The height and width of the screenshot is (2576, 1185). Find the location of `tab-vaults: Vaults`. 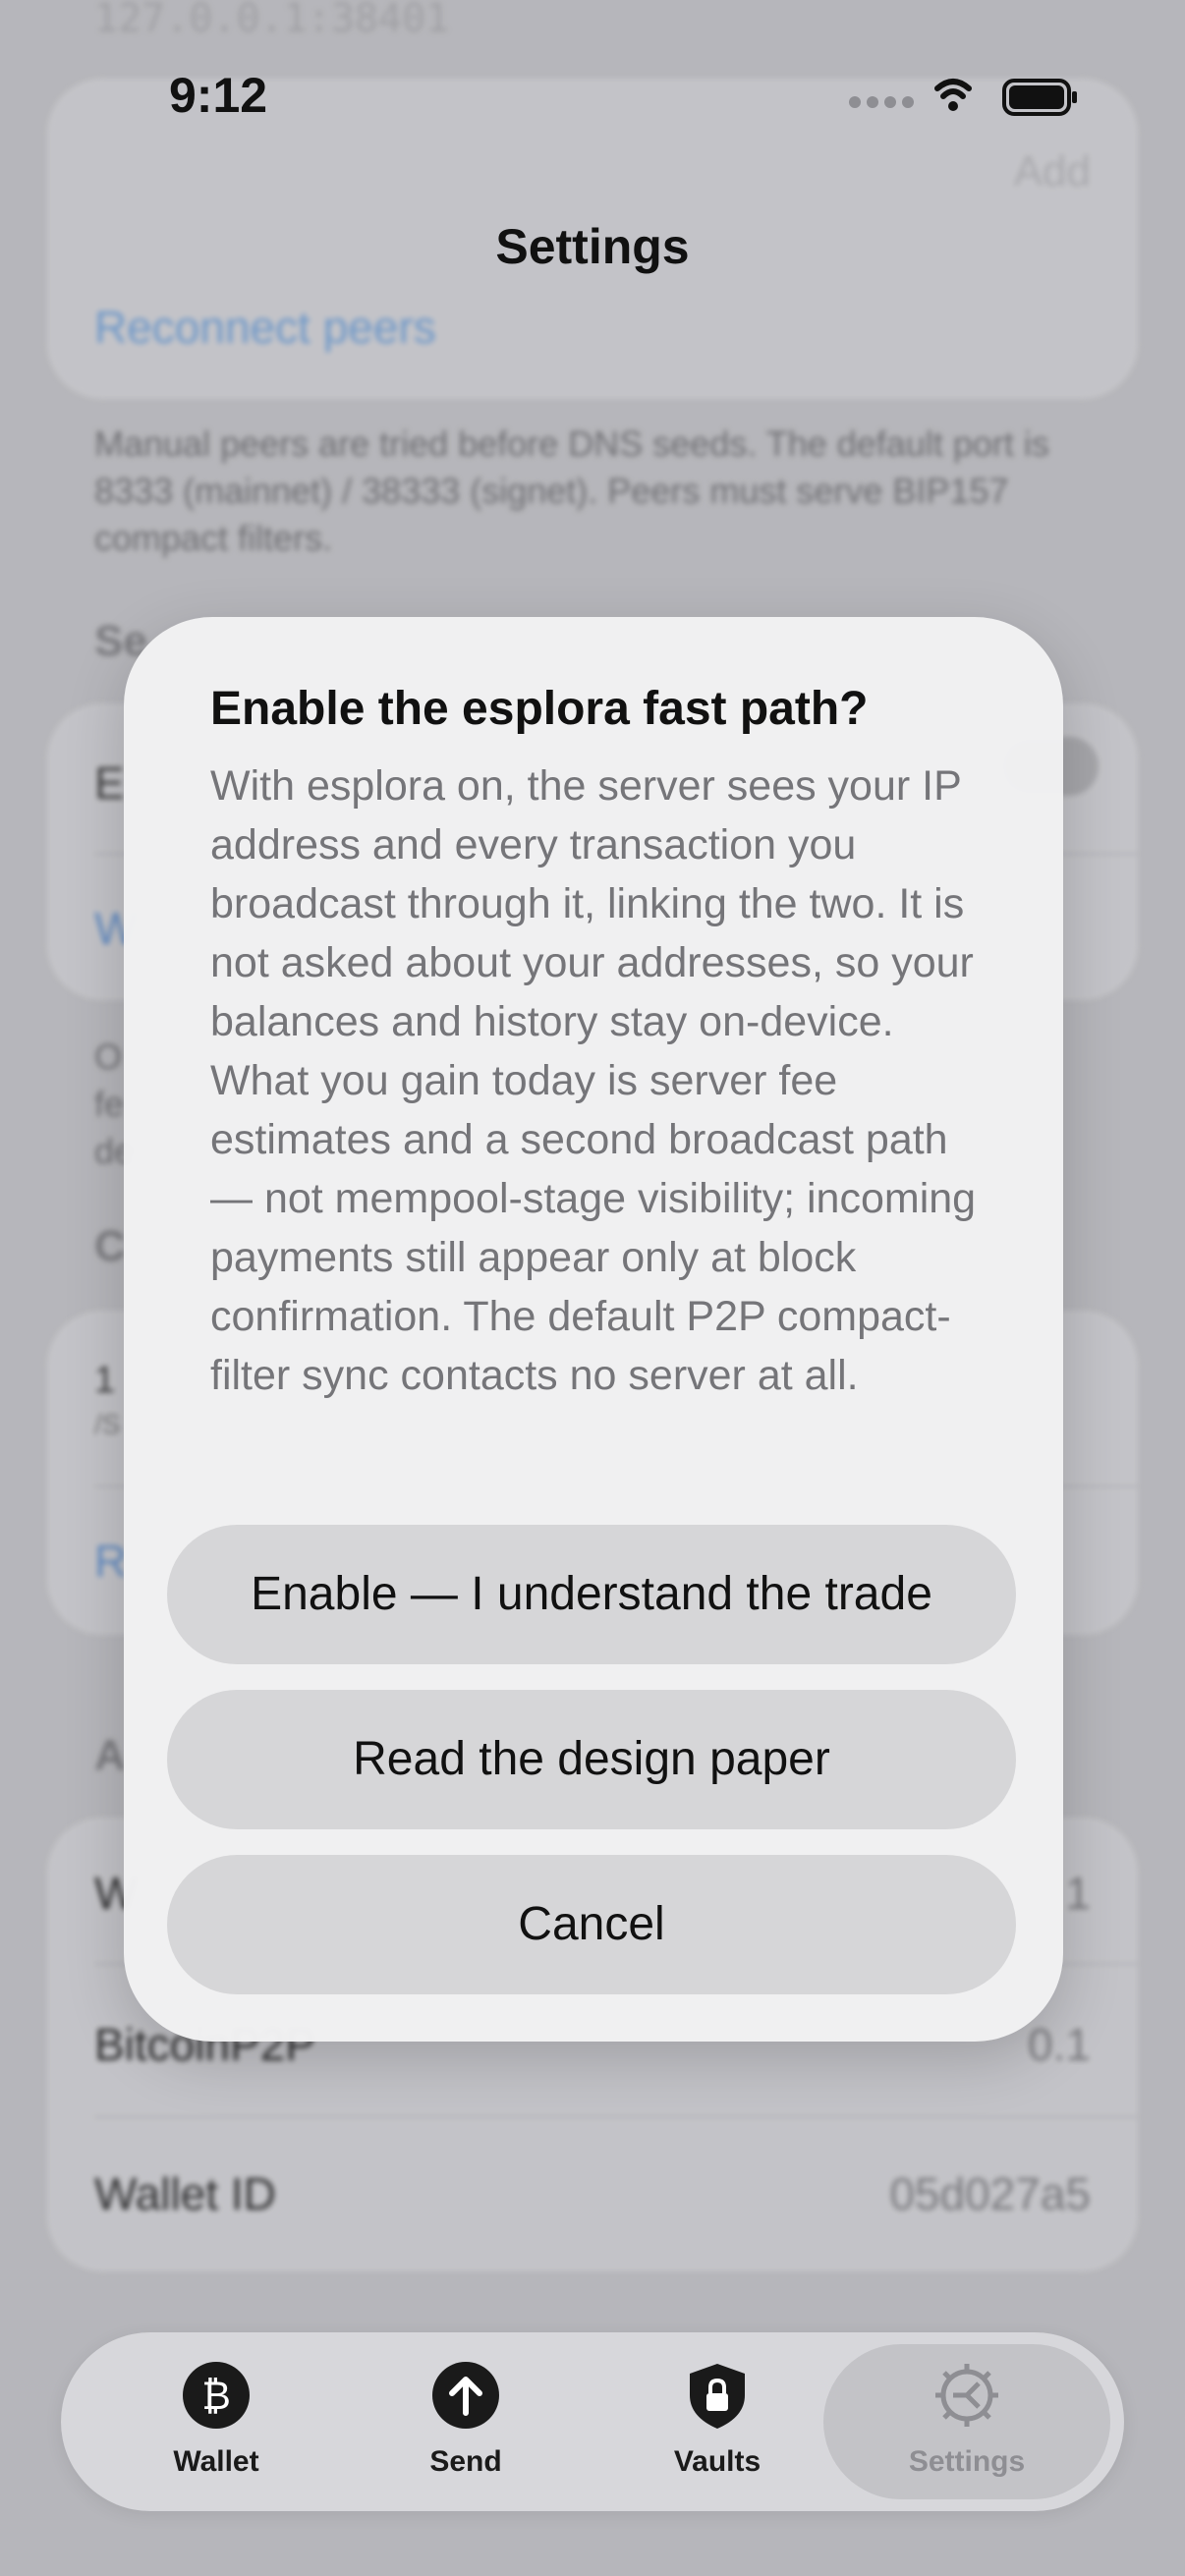

tab-vaults: Vaults is located at coordinates (718, 2424).